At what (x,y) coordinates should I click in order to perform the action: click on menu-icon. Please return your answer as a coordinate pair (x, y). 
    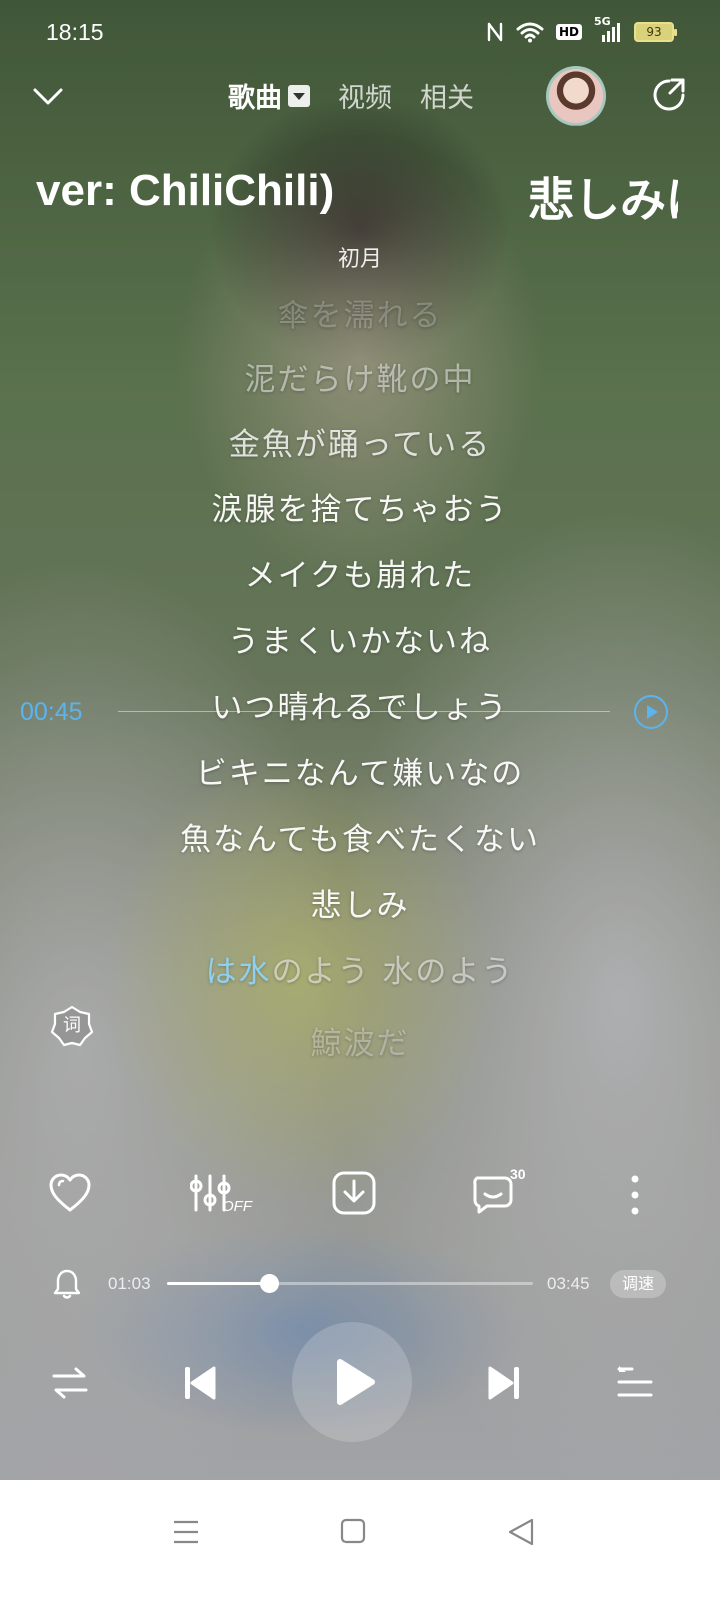
    Looking at the image, I should click on (186, 1532).